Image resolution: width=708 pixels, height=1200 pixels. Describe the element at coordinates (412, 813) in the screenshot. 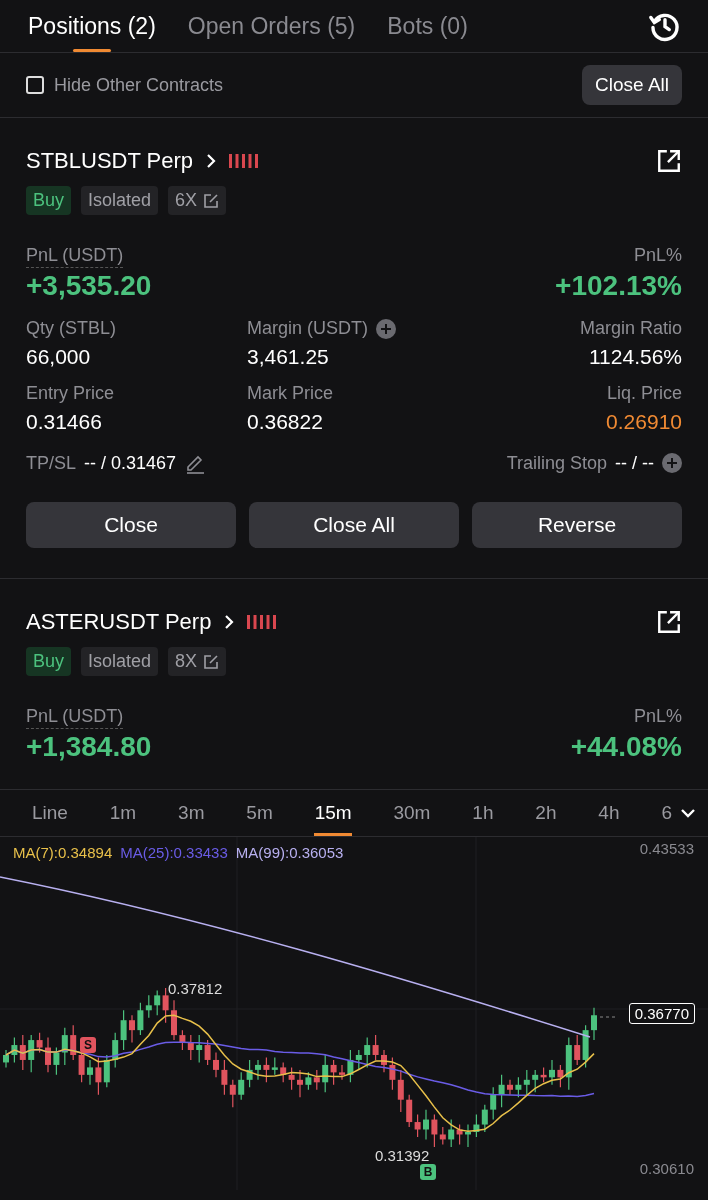

I see `timeframe-tab: 30m` at that location.